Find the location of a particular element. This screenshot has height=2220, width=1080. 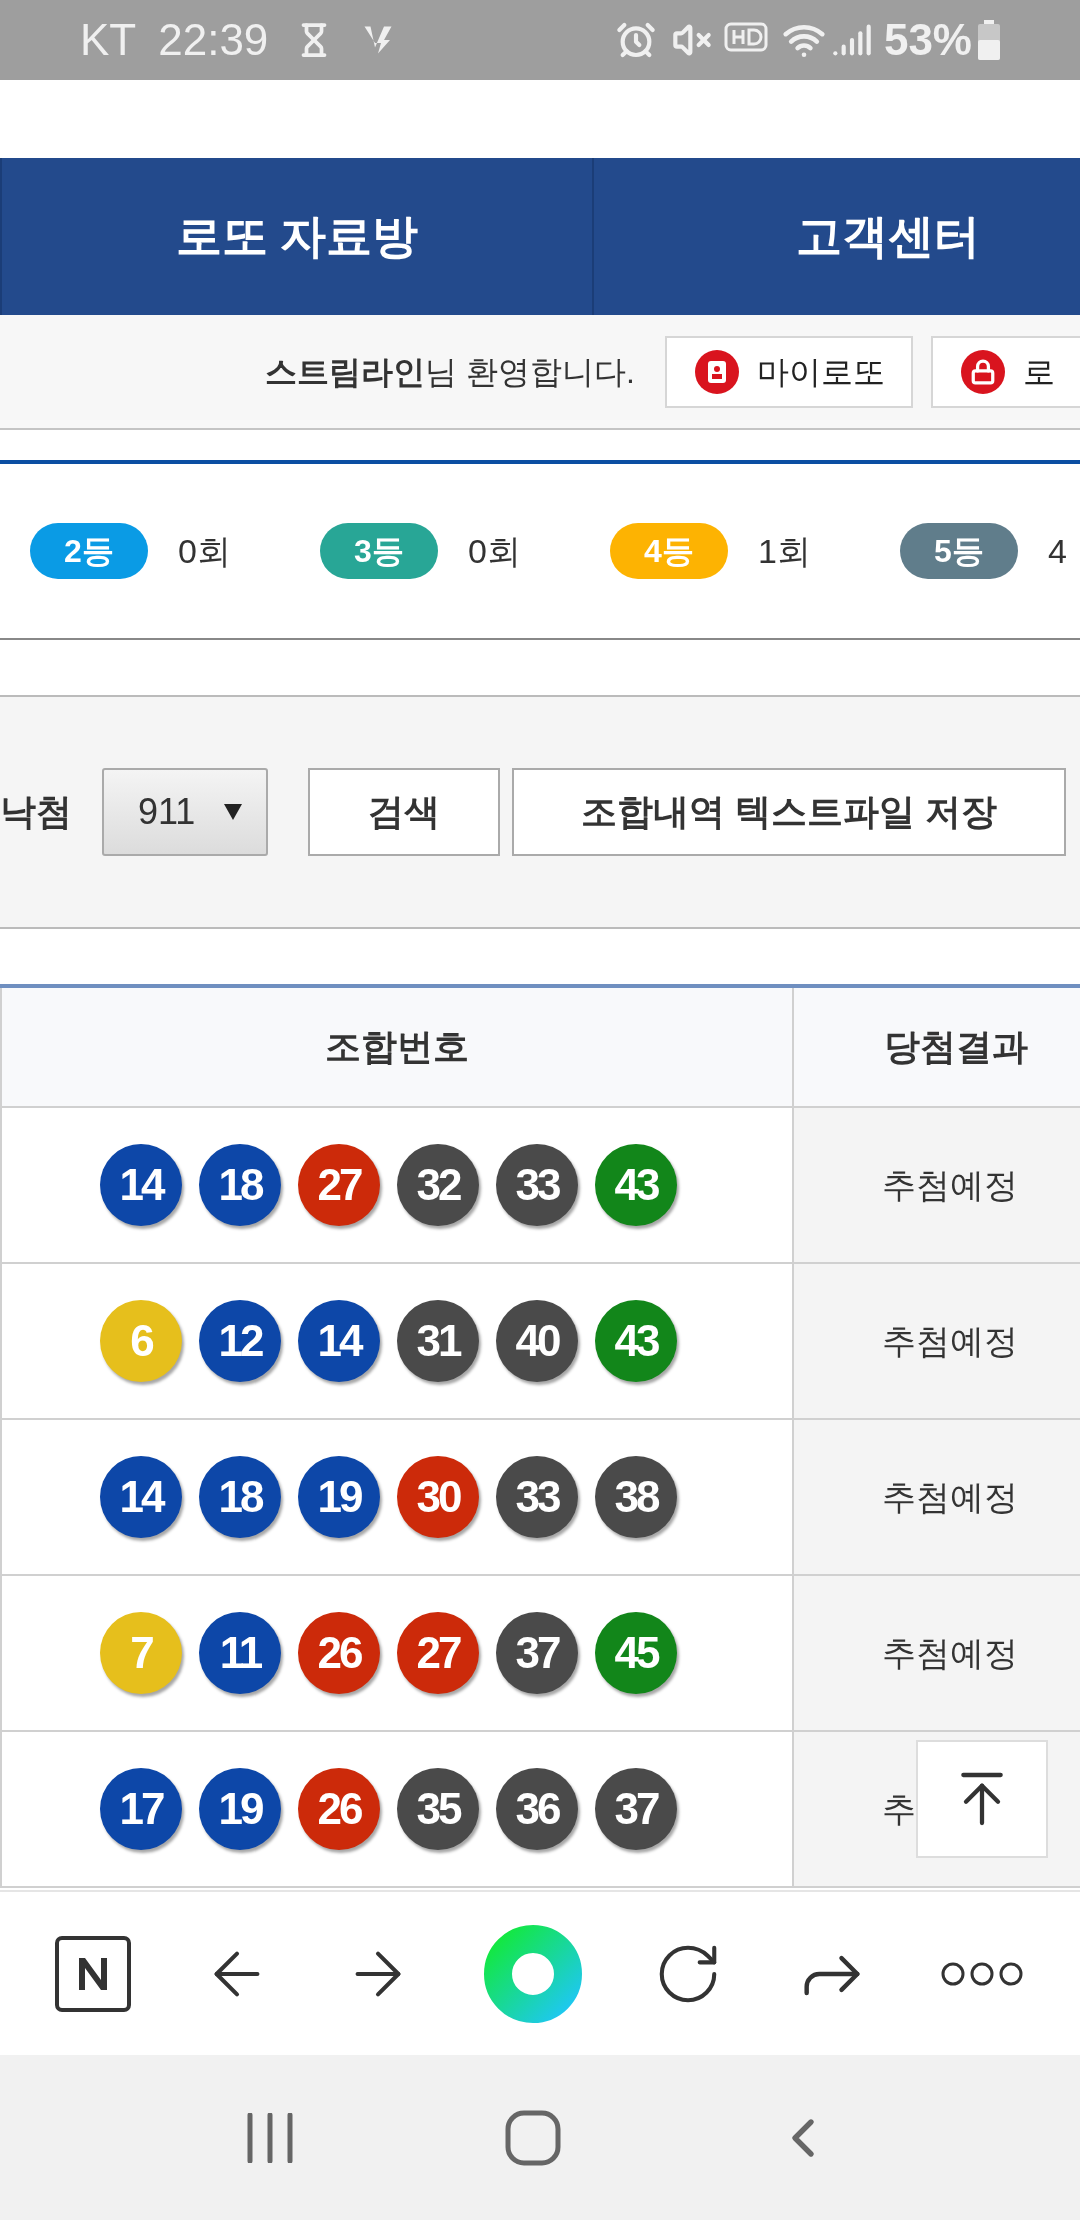

alarm-icon is located at coordinates (635, 40).